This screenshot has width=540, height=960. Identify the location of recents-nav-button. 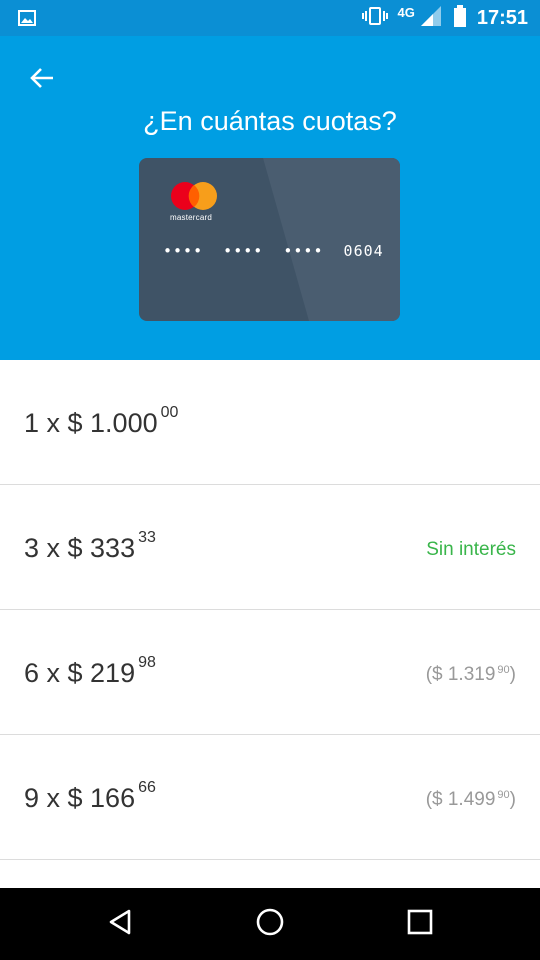
(420, 924).